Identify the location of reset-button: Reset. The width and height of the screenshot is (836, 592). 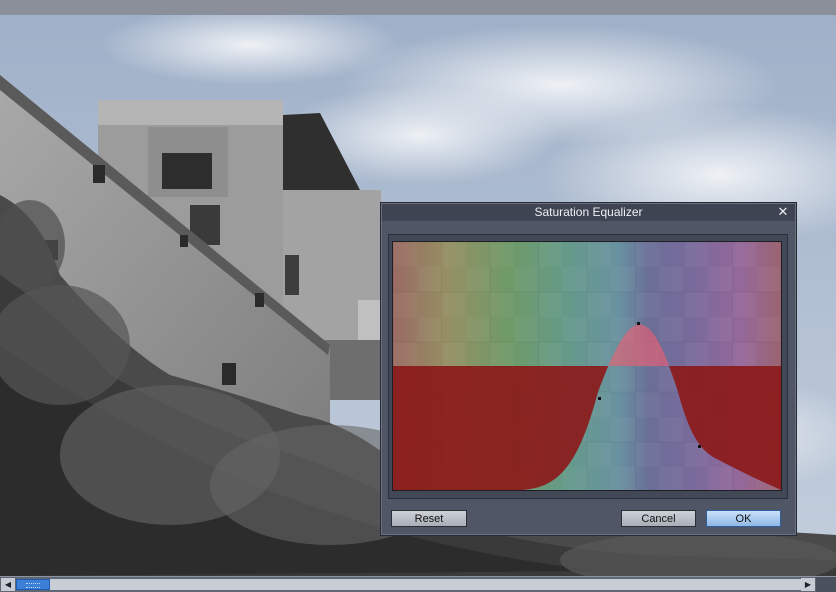
(429, 518).